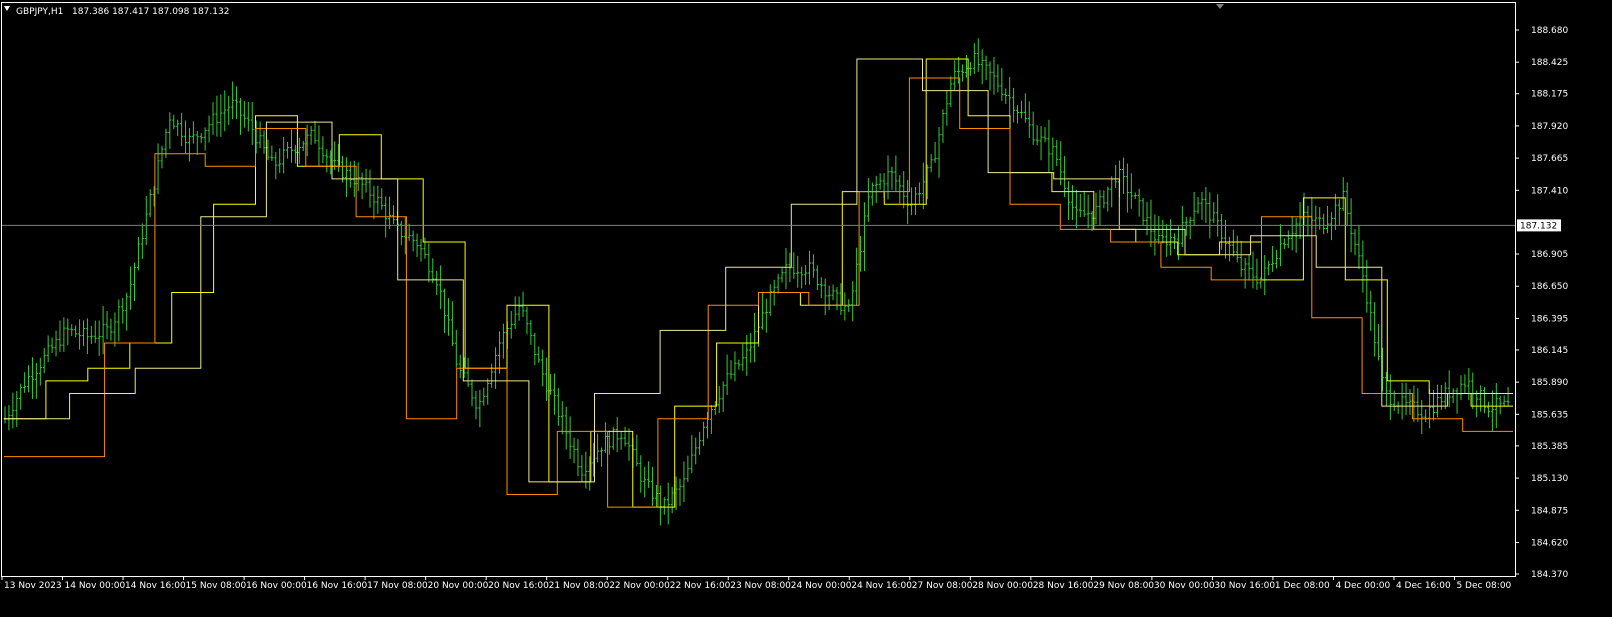  I want to click on price-tick-label: 188.425, so click(1549, 63).